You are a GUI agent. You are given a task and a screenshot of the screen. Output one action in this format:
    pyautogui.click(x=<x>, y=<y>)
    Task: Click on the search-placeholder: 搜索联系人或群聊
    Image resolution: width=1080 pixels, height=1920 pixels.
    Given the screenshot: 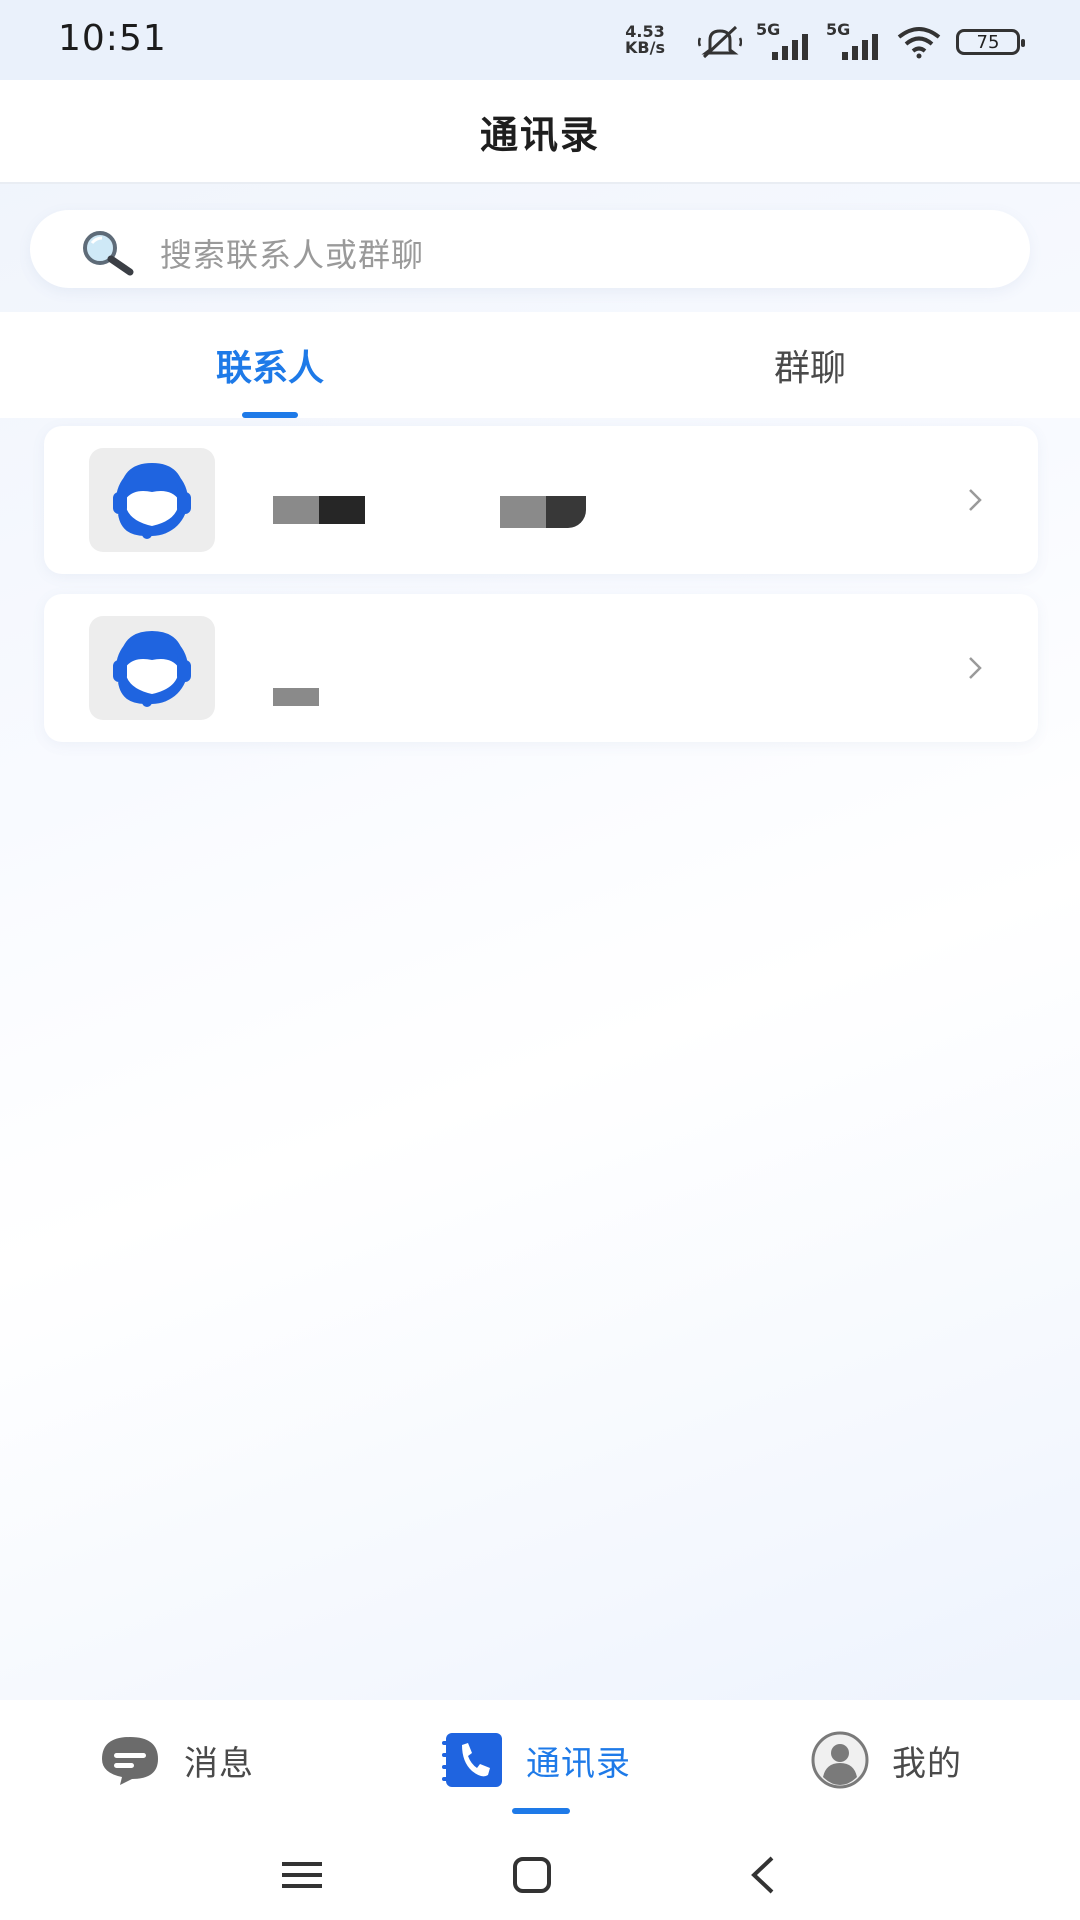 What is the action you would take?
    pyautogui.click(x=292, y=255)
    